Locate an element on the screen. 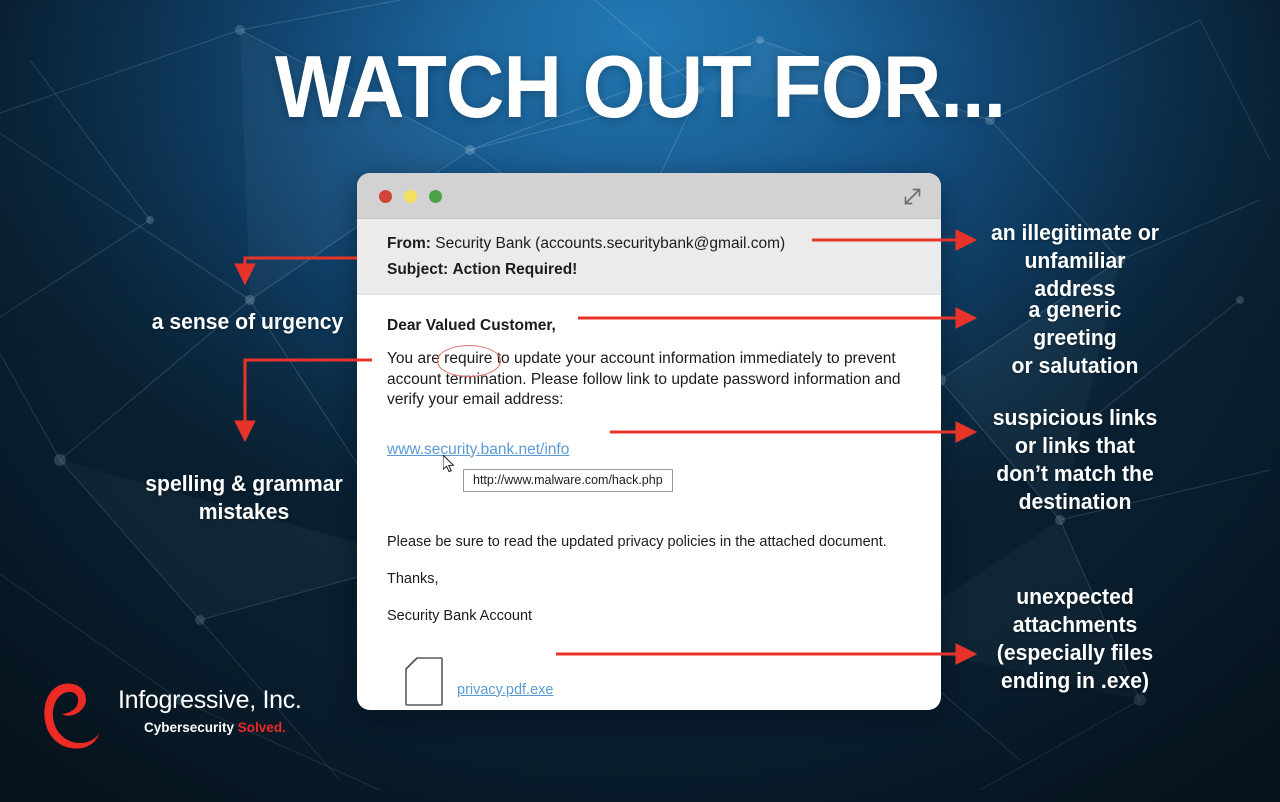 The width and height of the screenshot is (1280, 802). company-logo: Infogressive, Inc. Cybersecurity Solved. is located at coordinates (171, 721).